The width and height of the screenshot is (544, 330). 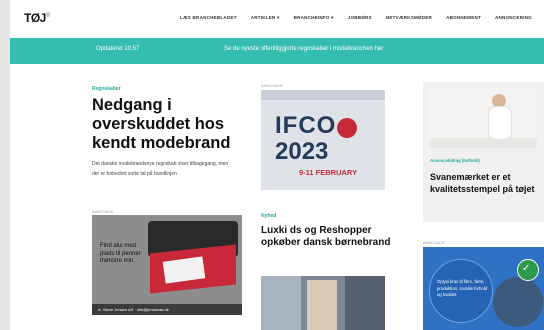 What do you see at coordinates (106, 89) in the screenshot?
I see `article-category: Regnskaber` at bounding box center [106, 89].